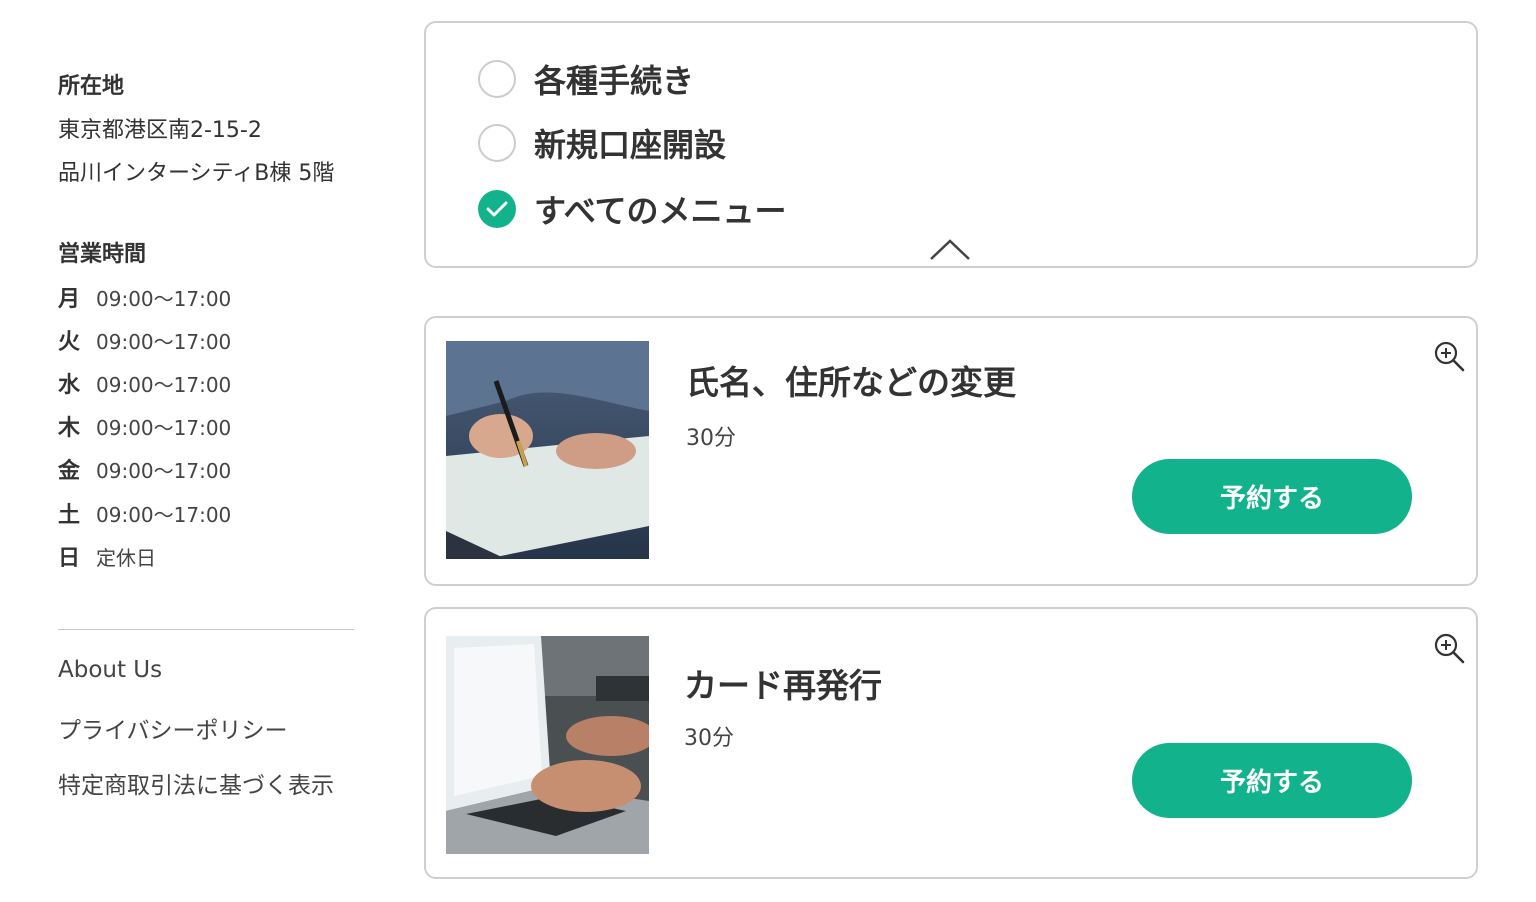 The width and height of the screenshot is (1536, 902). I want to click on chevron-up-icon, so click(950, 250).